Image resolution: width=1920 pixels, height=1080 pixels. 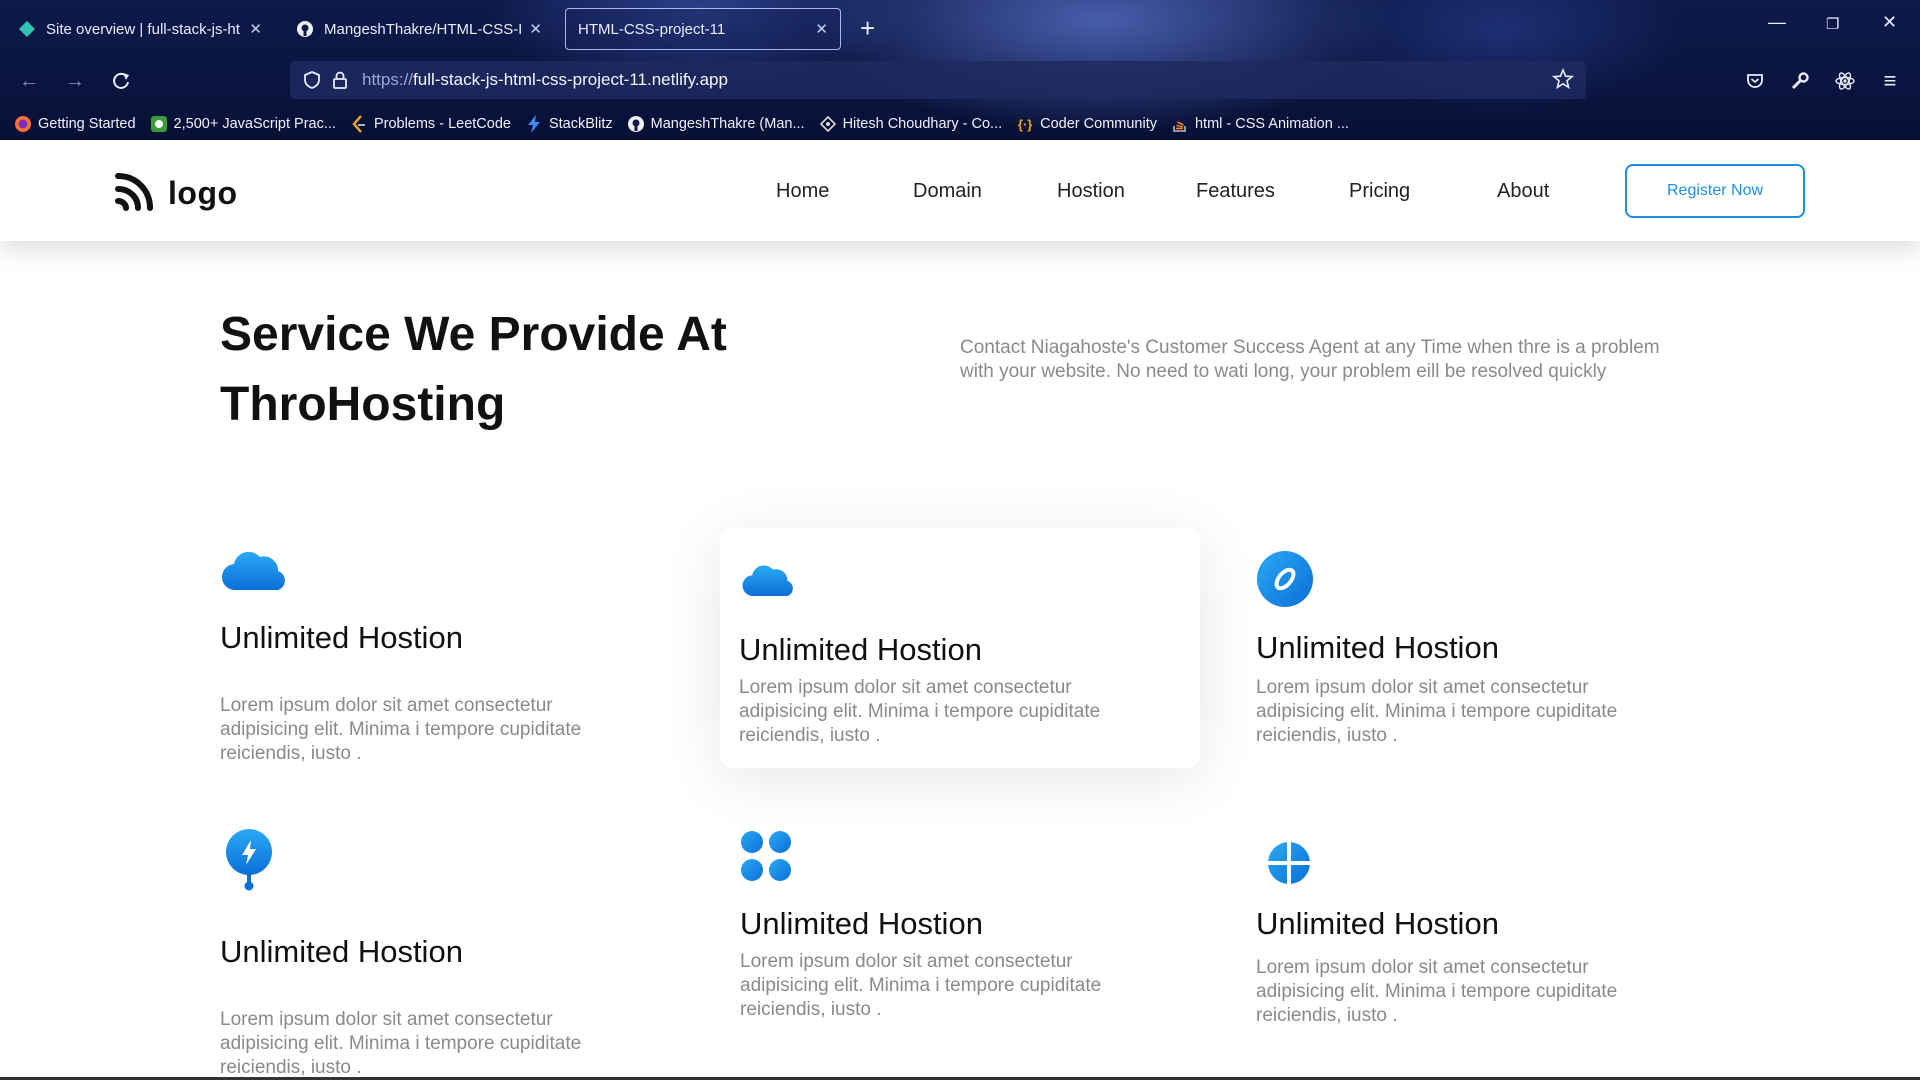 I want to click on logo-icon, so click(x=136, y=193).